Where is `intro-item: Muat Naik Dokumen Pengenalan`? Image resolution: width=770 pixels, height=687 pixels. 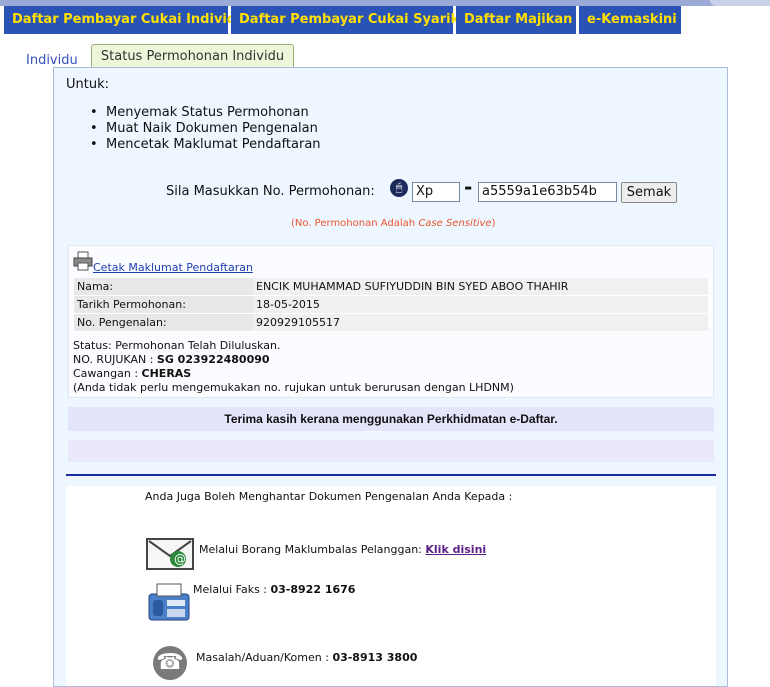
intro-item: Muat Naik Dokumen Pengenalan is located at coordinates (205, 129).